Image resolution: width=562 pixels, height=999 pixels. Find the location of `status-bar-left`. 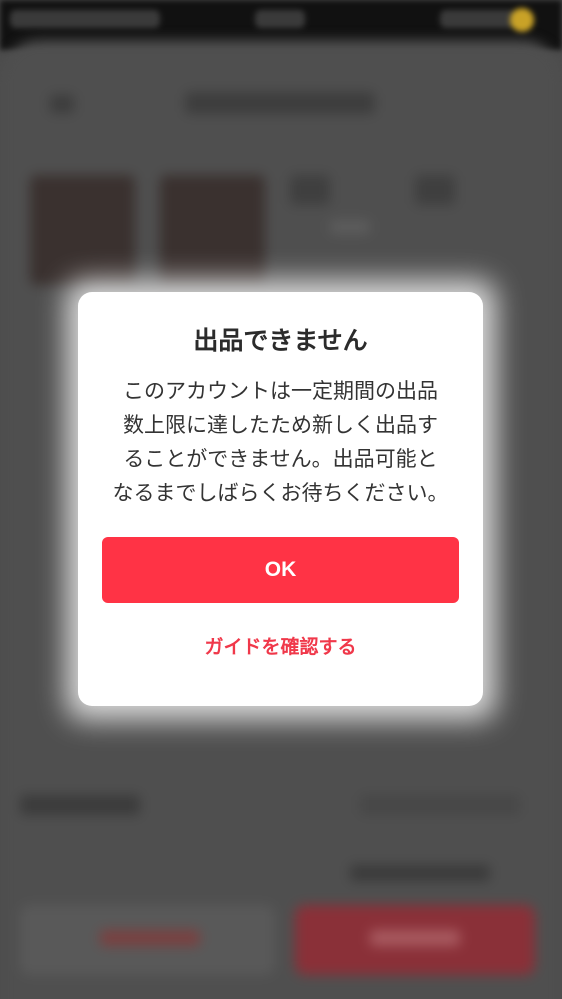

status-bar-left is located at coordinates (85, 19).